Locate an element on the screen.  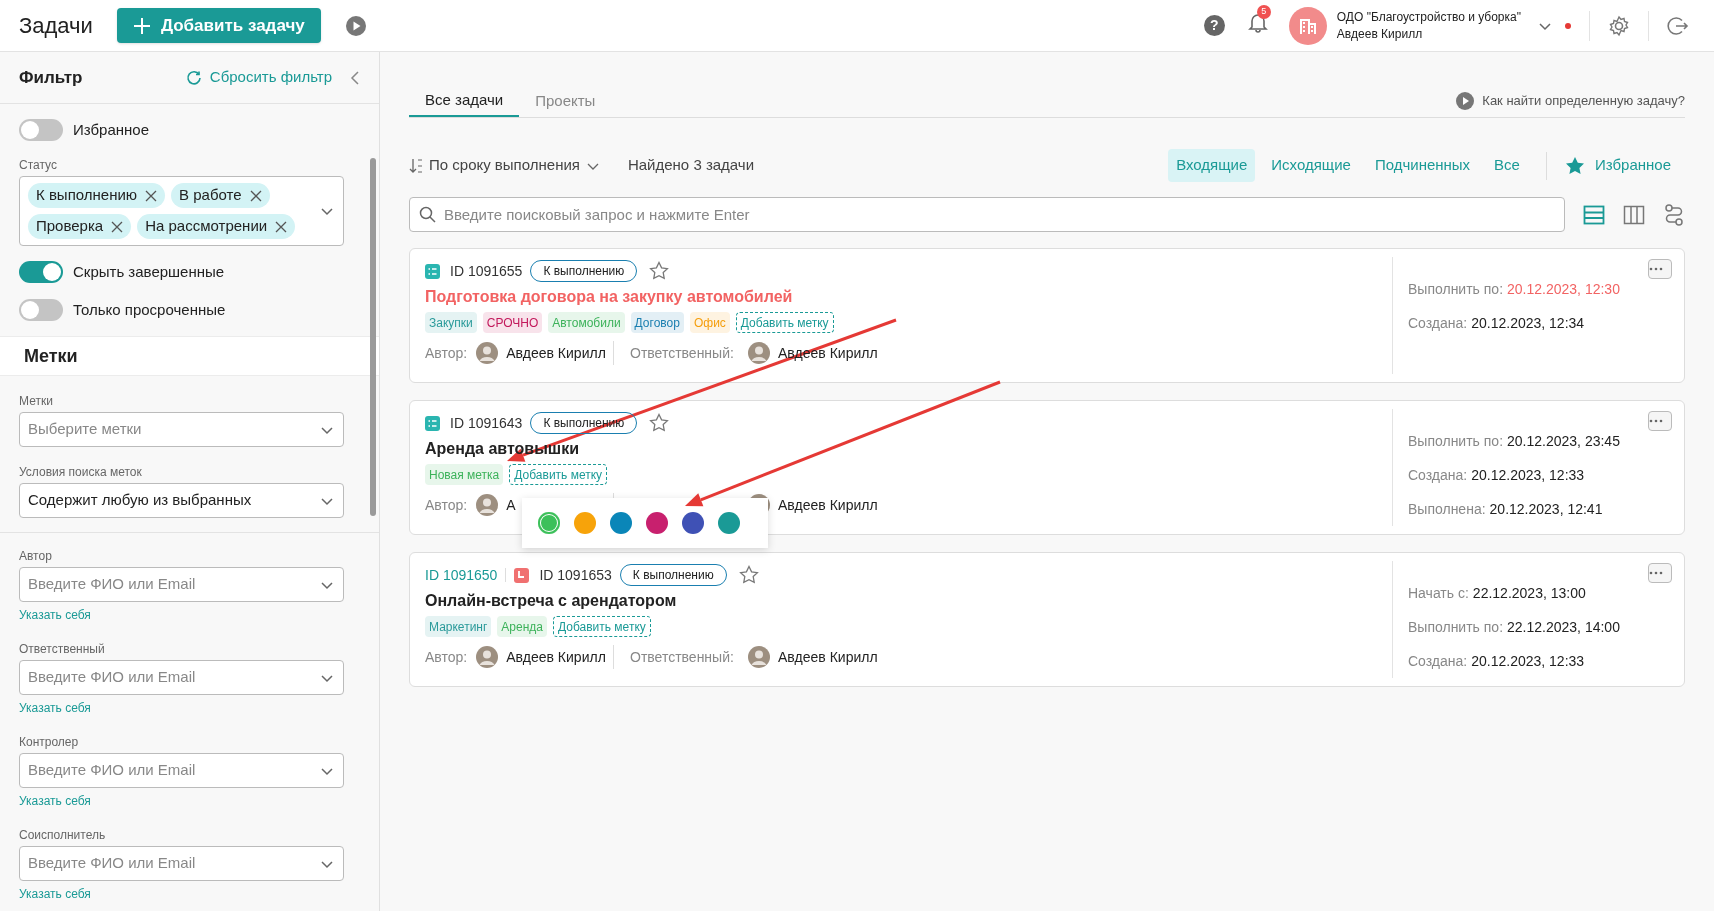
section-title: Метки is located at coordinates (51, 356).